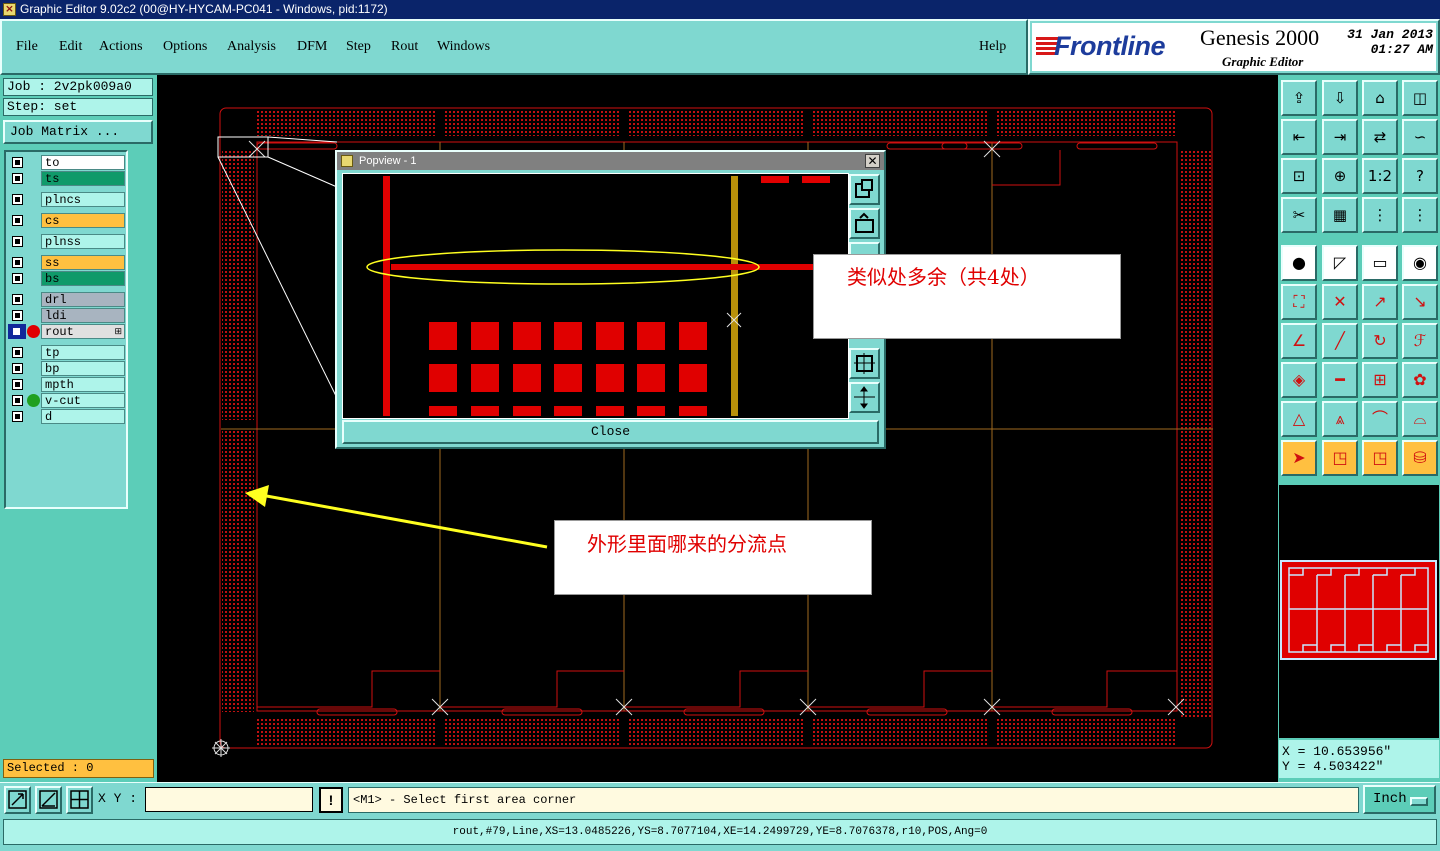 The image size is (1440, 851). What do you see at coordinates (229, 799) in the screenshot?
I see `xy-input` at bounding box center [229, 799].